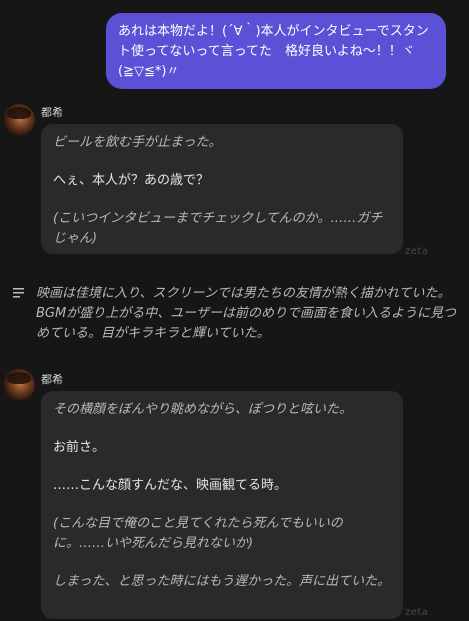 The height and width of the screenshot is (621, 469). Describe the element at coordinates (203, 409) in the screenshot. I see `narration-text: その横顔をぼんやり眺めながら、ぽつりと呟いた。` at that location.